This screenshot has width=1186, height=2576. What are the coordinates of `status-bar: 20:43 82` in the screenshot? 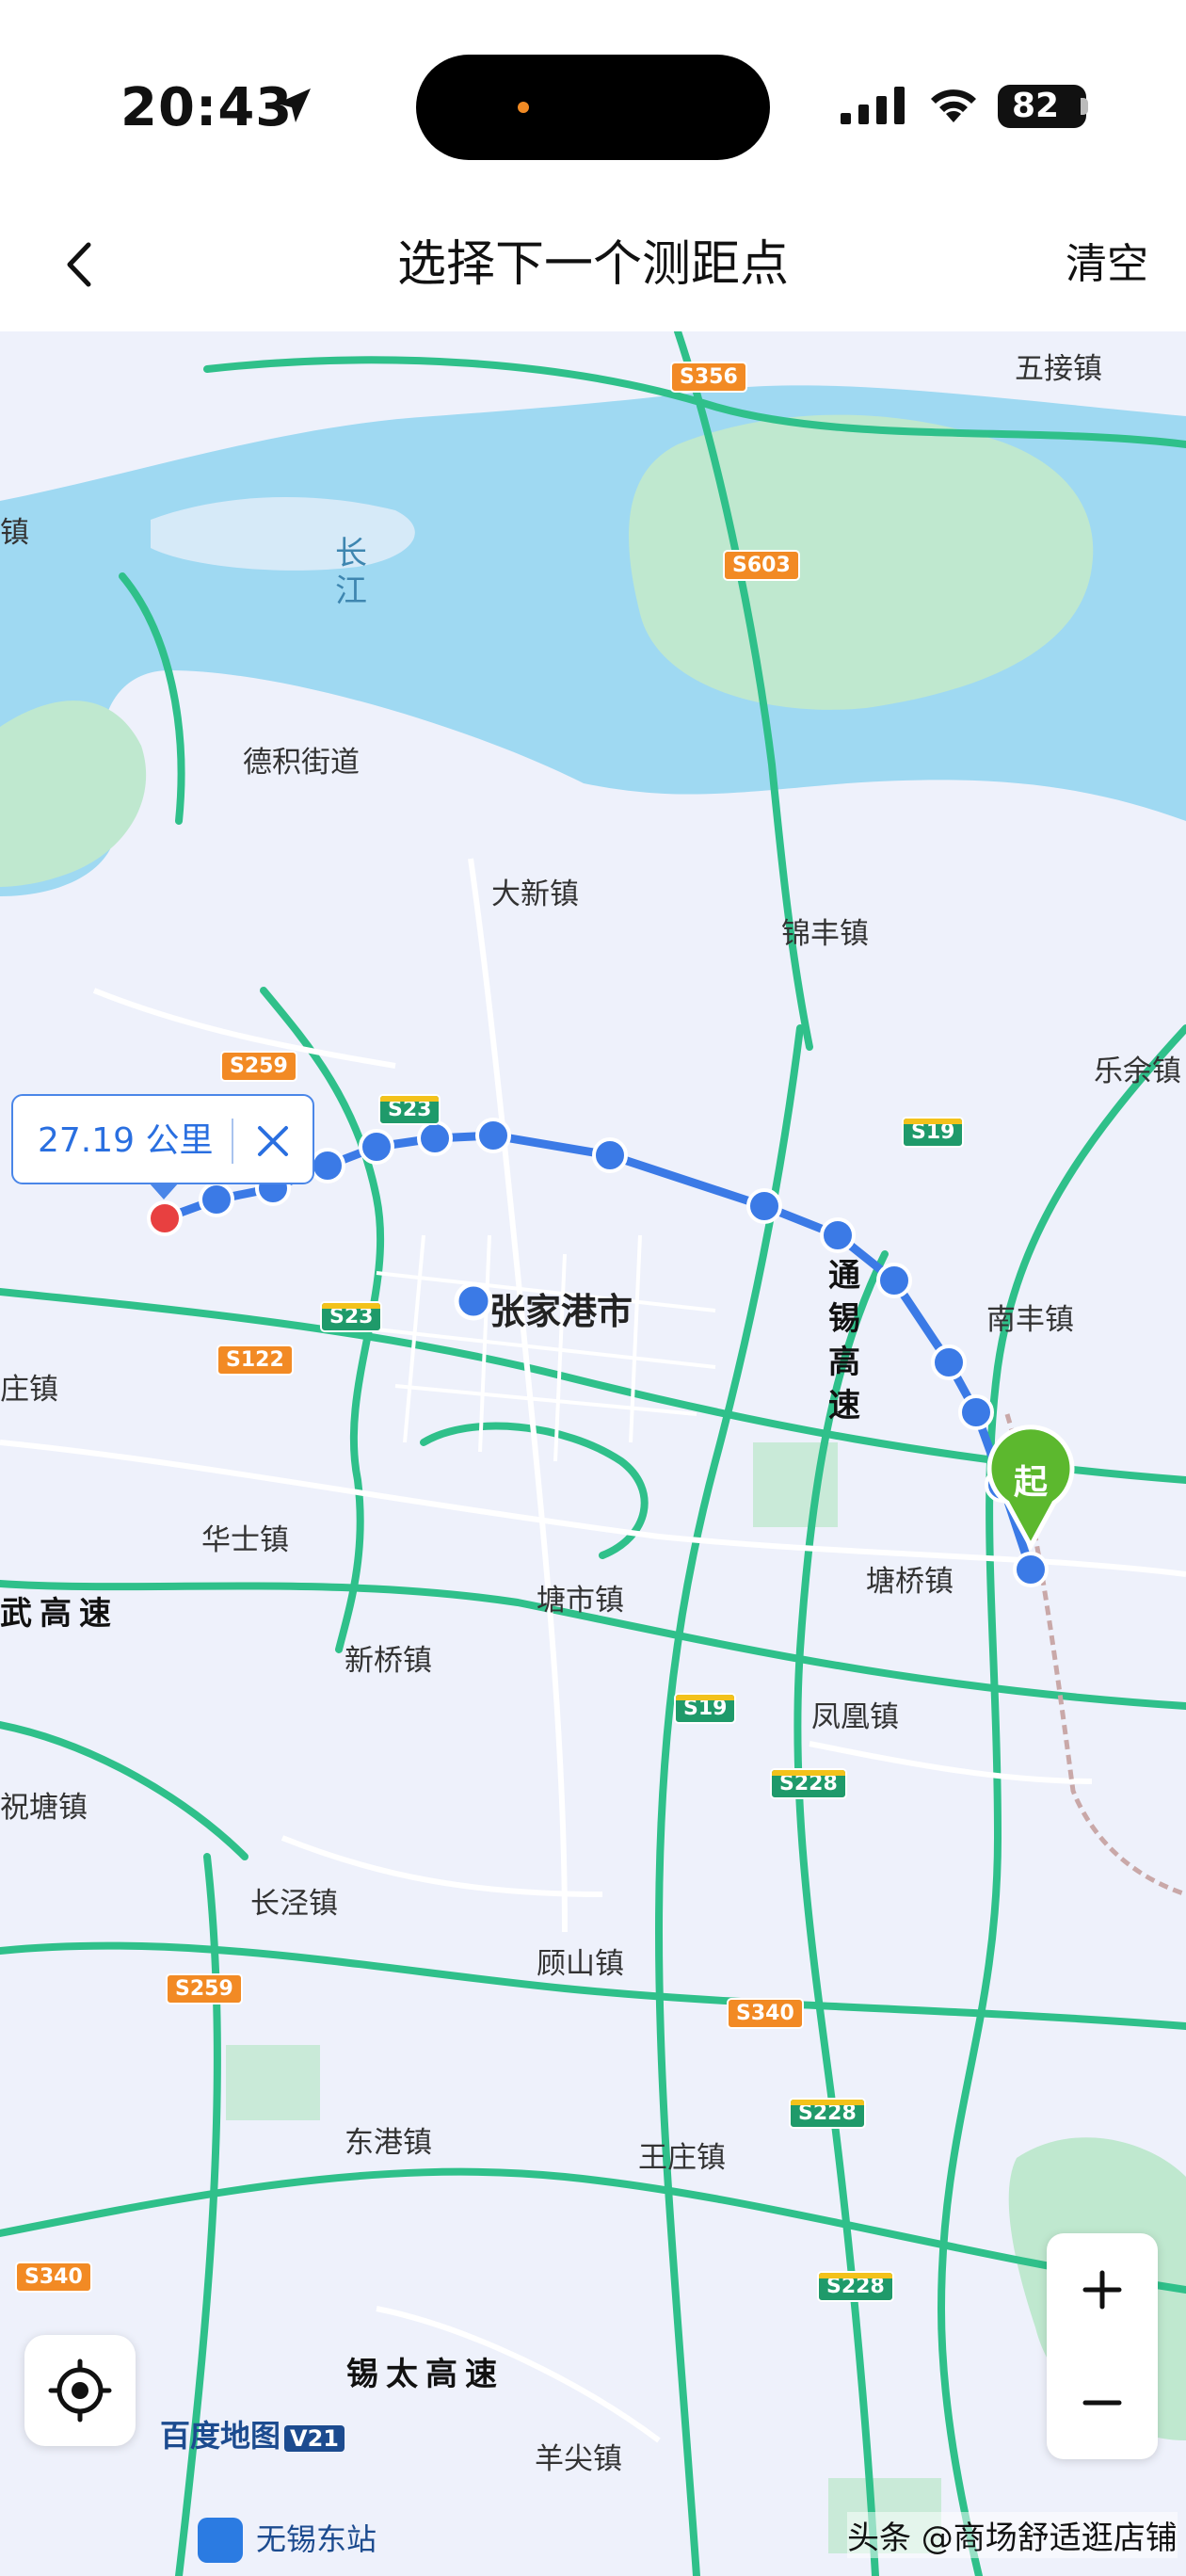 It's located at (593, 99).